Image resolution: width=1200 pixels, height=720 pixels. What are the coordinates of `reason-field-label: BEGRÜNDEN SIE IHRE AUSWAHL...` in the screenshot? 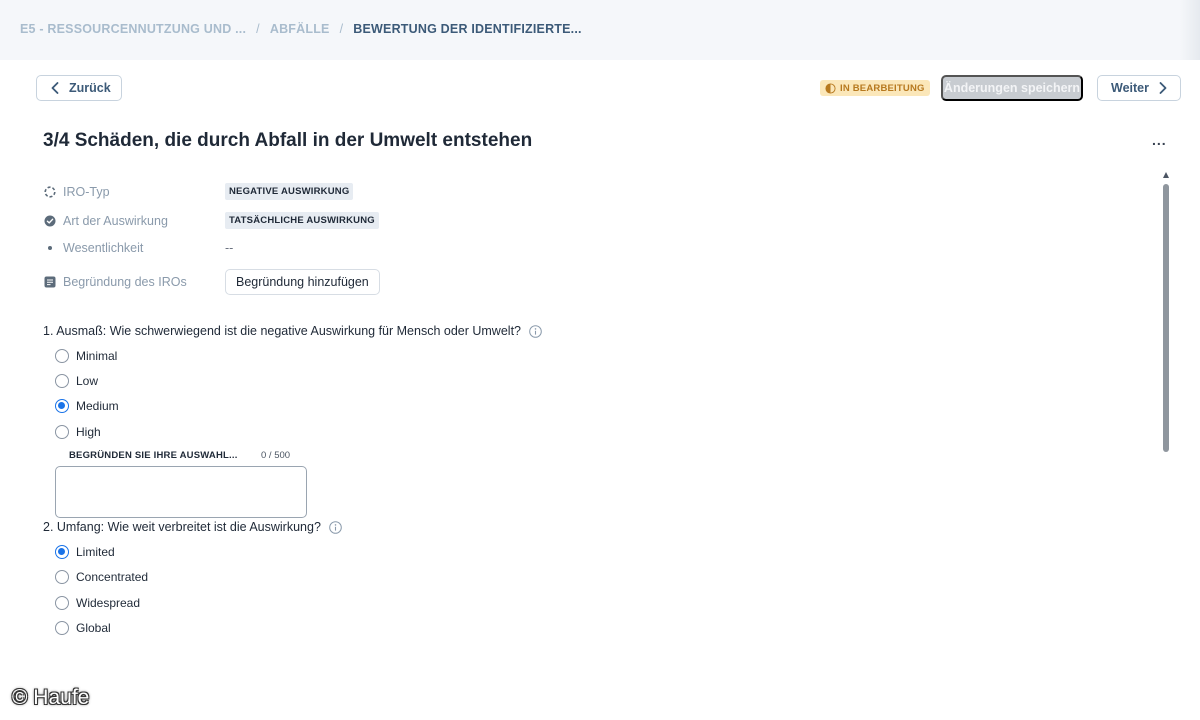 It's located at (153, 455).